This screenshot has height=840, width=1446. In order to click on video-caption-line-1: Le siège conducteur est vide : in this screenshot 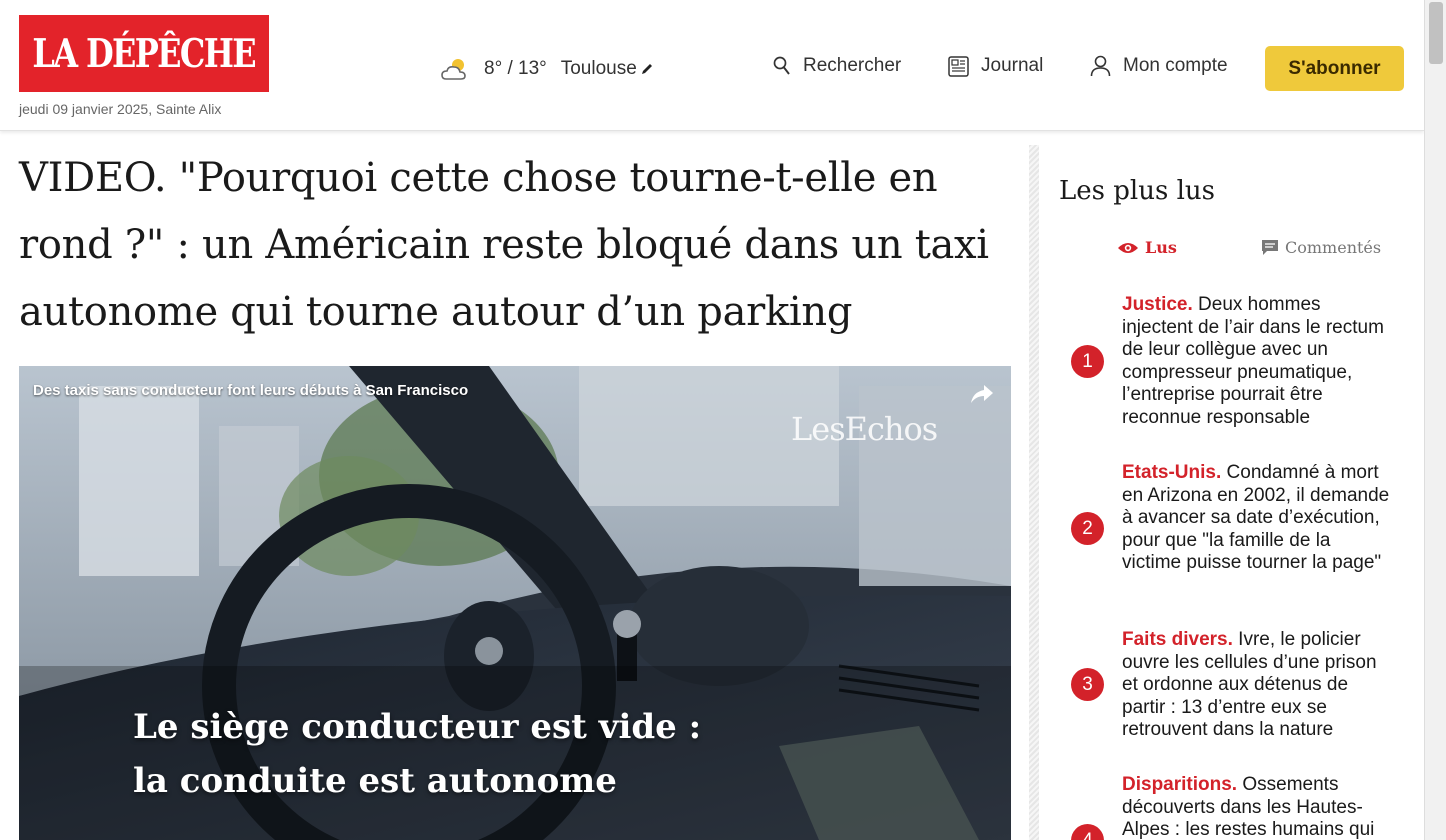, I will do `click(417, 727)`.